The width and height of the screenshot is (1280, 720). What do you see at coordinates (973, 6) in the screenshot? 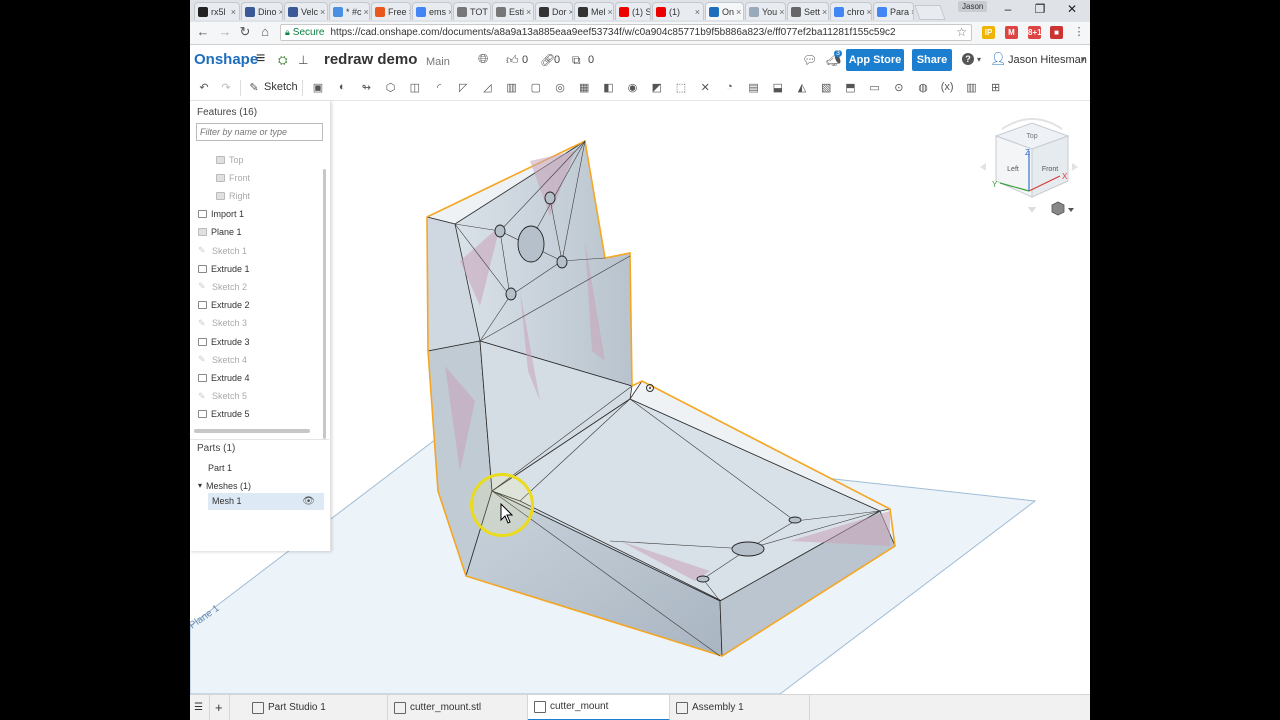
I see `profile-button: Jason` at bounding box center [973, 6].